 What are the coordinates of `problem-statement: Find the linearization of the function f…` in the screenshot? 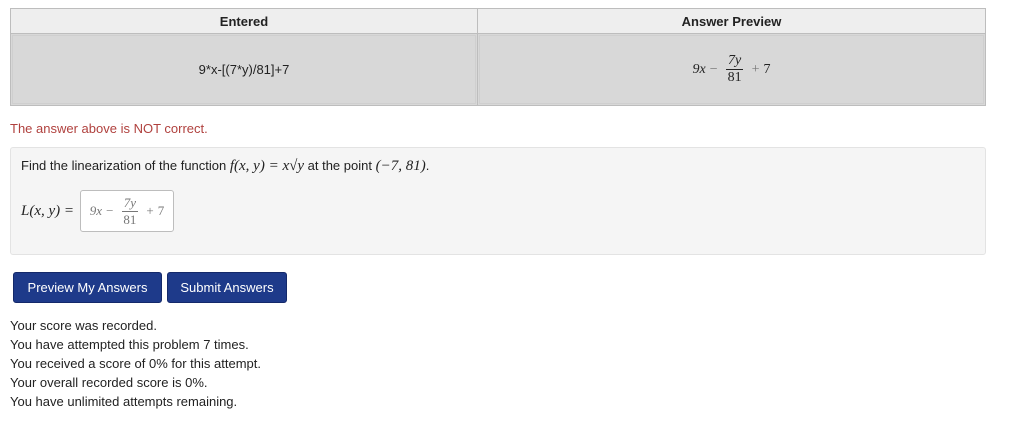 It's located at (225, 166).